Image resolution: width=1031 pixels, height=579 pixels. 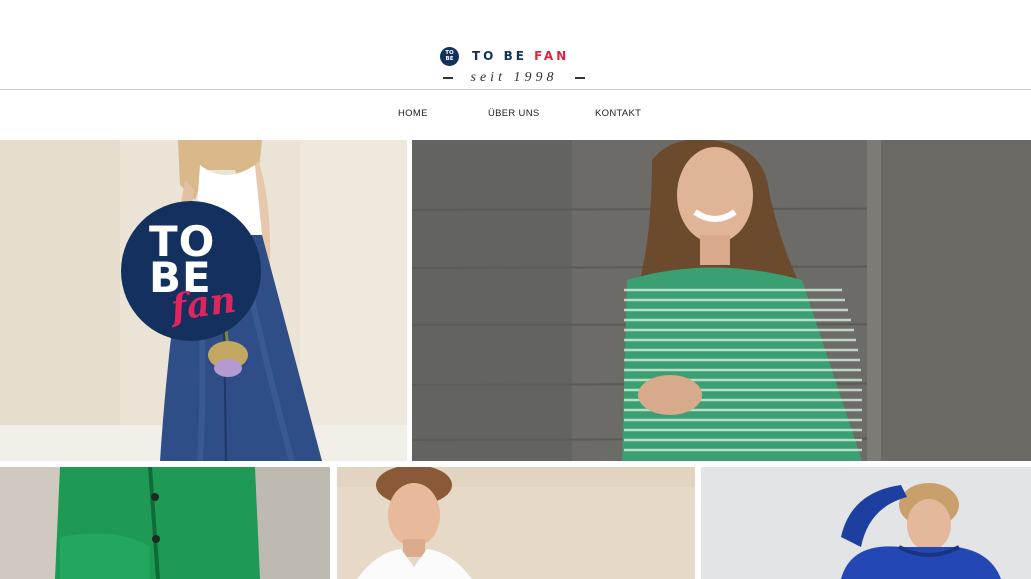 I want to click on brand-badge-icon: TO BE, so click(x=449, y=56).